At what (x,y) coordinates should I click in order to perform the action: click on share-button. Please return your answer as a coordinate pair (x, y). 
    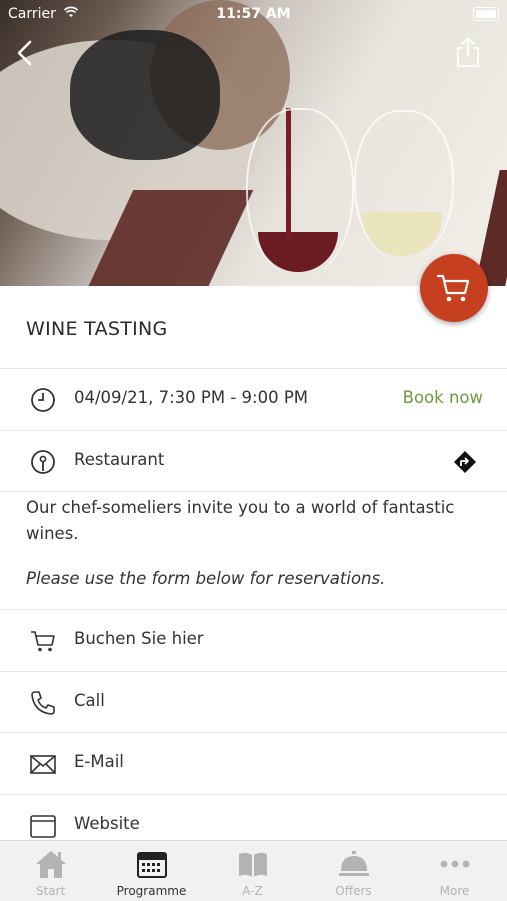
    Looking at the image, I should click on (468, 52).